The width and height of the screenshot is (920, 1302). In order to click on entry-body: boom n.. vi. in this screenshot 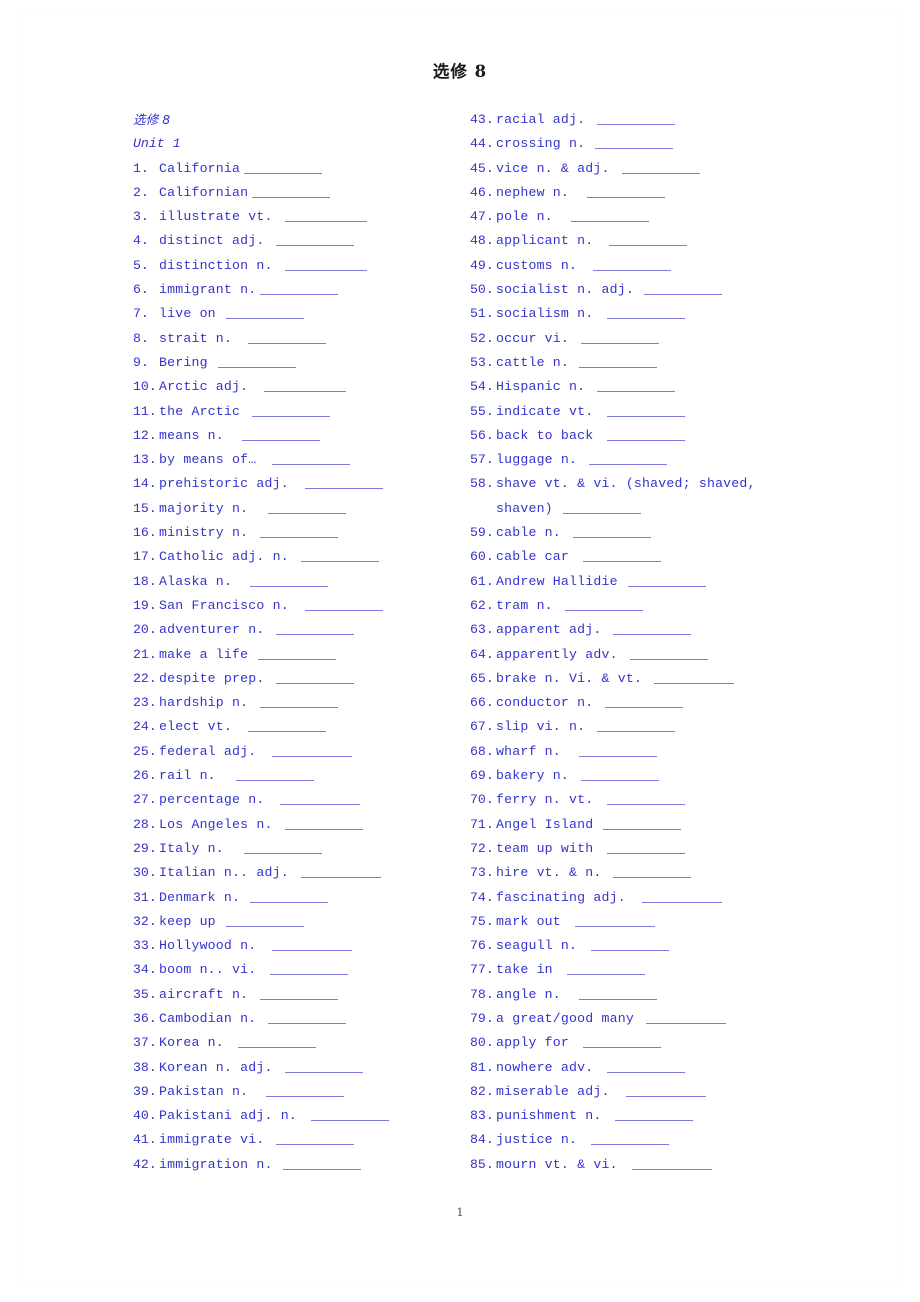, I will do `click(311, 970)`.